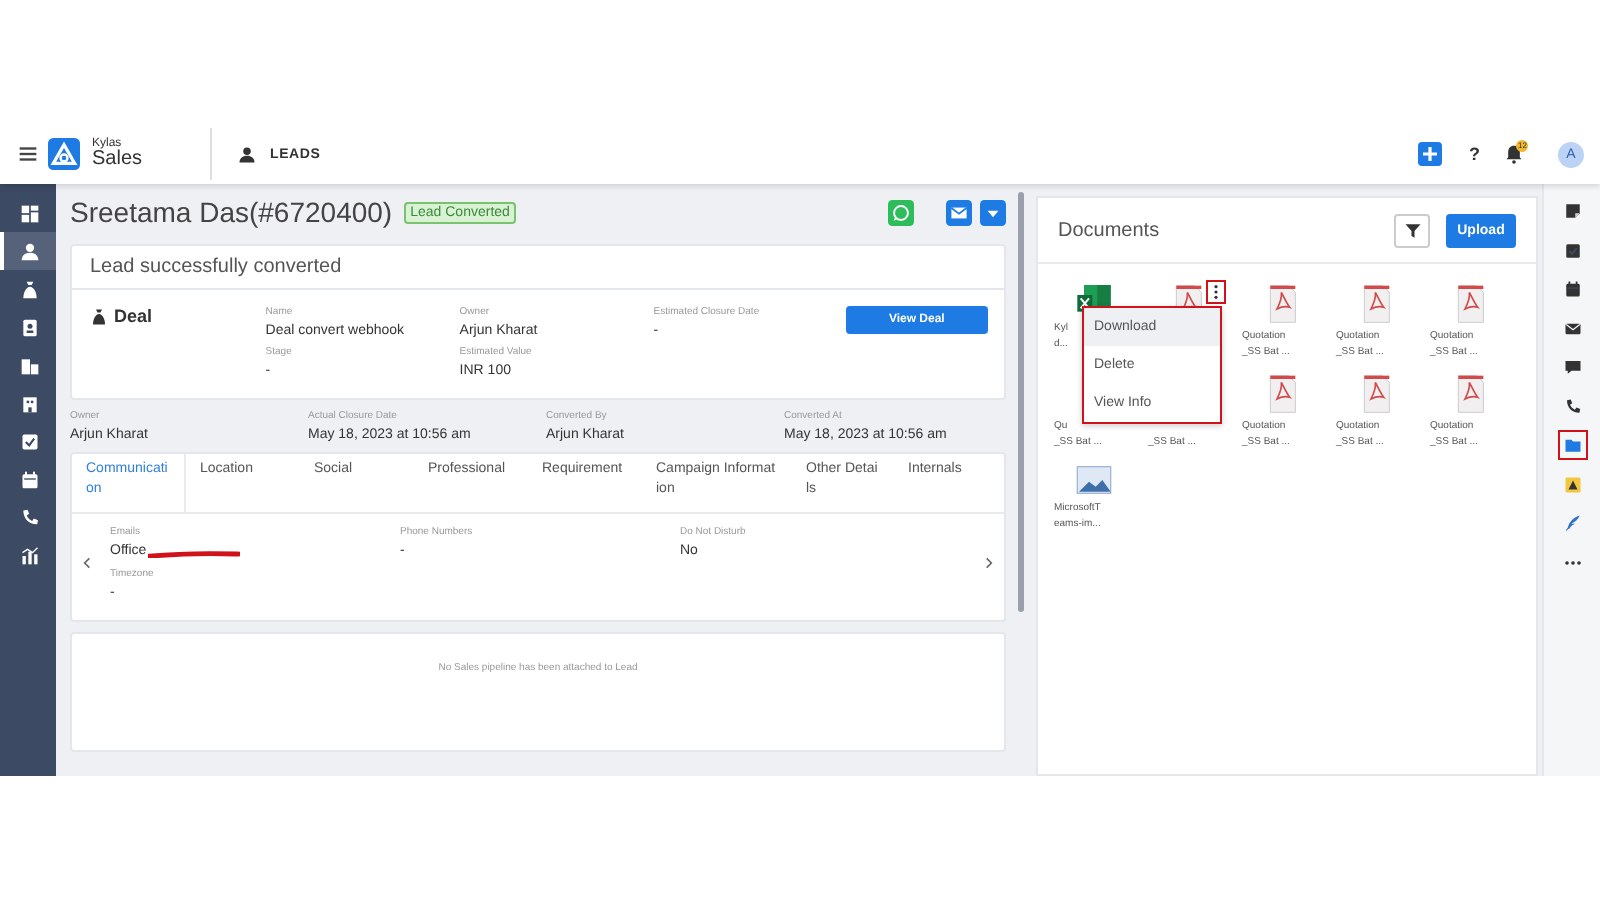  I want to click on email-button, so click(959, 212).